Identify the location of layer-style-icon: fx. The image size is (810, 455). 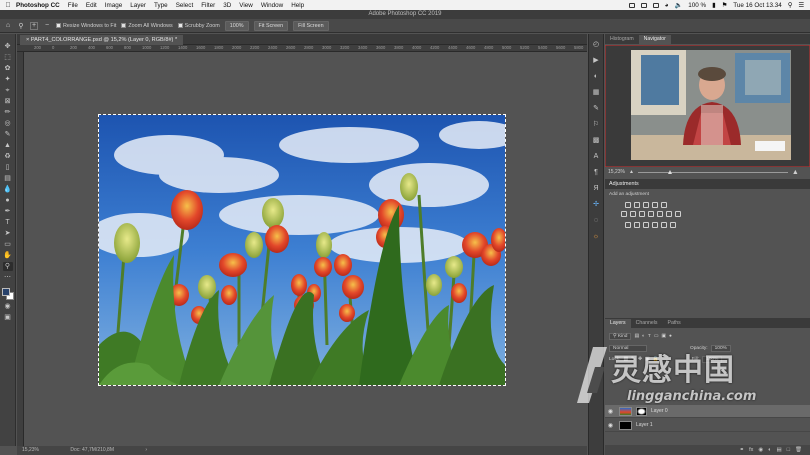
(751, 450).